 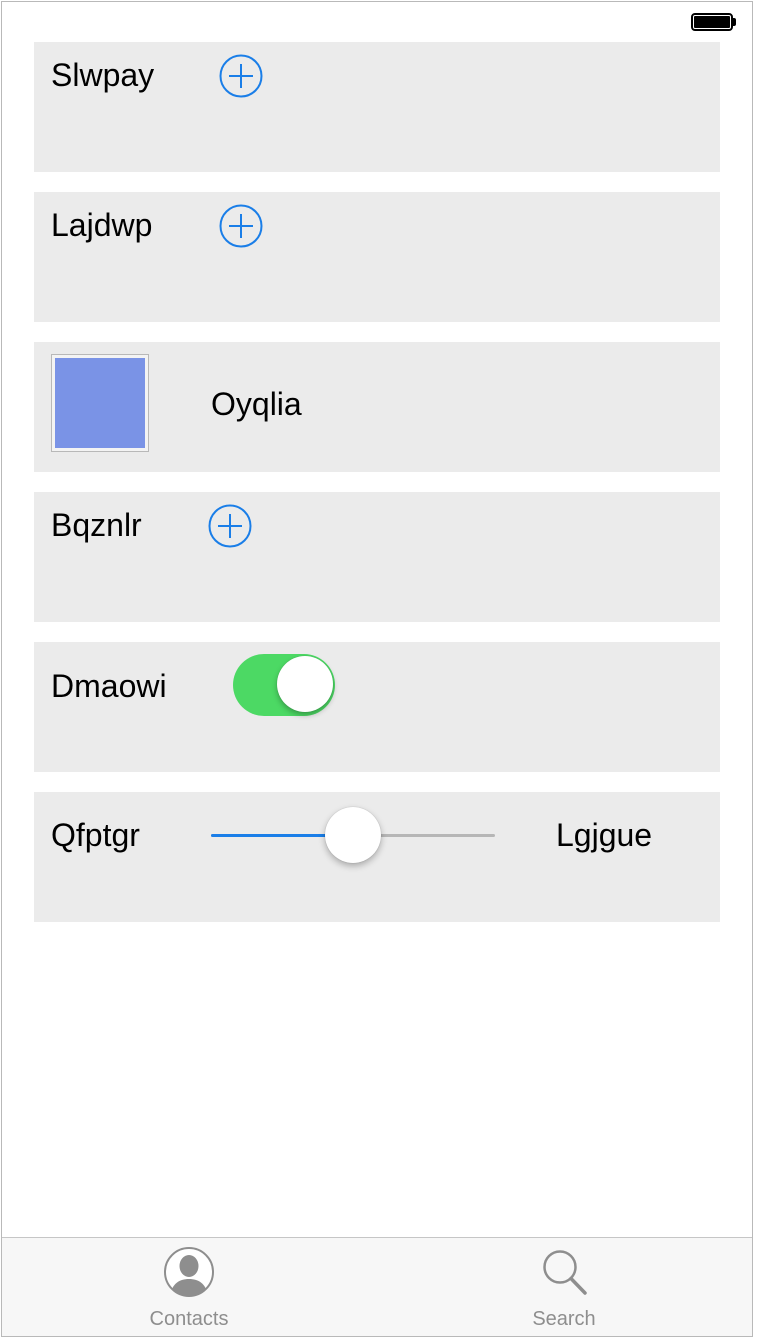 I want to click on tab-label: Search, so click(x=564, y=1319).